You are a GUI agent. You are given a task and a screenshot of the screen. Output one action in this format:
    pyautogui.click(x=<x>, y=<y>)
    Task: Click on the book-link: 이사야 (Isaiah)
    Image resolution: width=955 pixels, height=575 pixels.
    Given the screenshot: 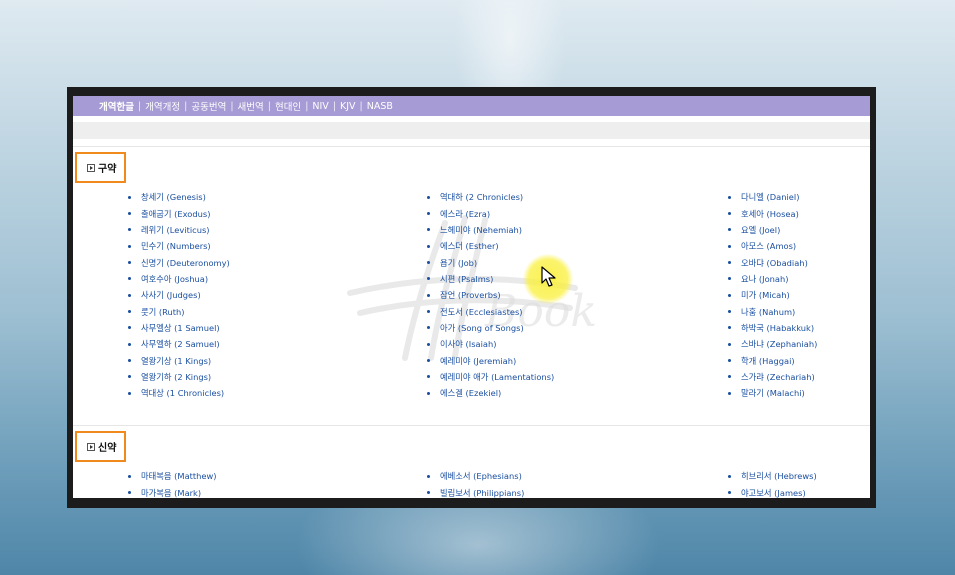 What is the action you would take?
    pyautogui.click(x=490, y=344)
    